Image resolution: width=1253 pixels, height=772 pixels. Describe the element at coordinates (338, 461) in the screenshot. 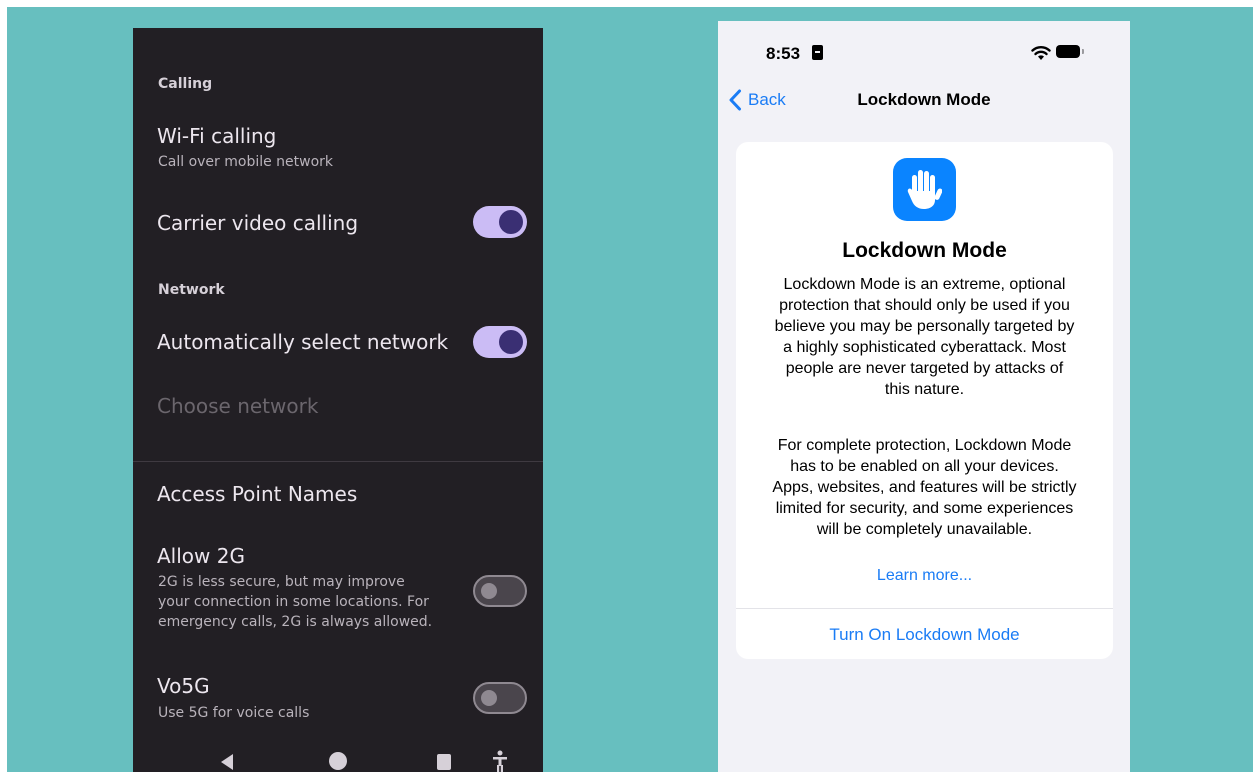

I see `divider` at that location.